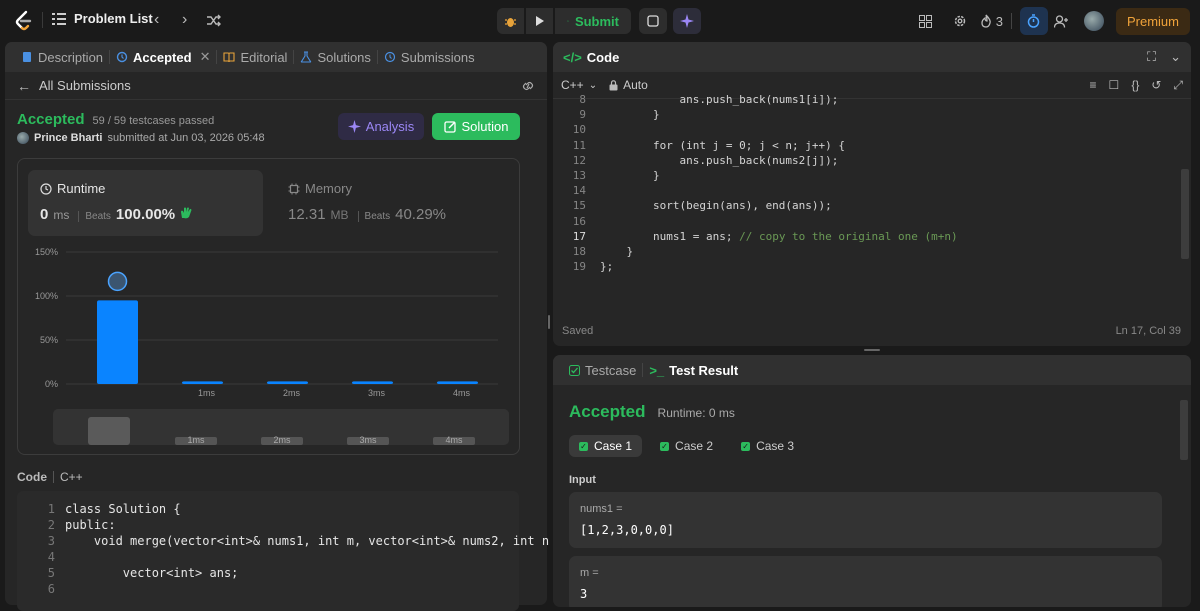 Image resolution: width=1200 pixels, height=611 pixels. I want to click on line-number: 9, so click(582, 115).